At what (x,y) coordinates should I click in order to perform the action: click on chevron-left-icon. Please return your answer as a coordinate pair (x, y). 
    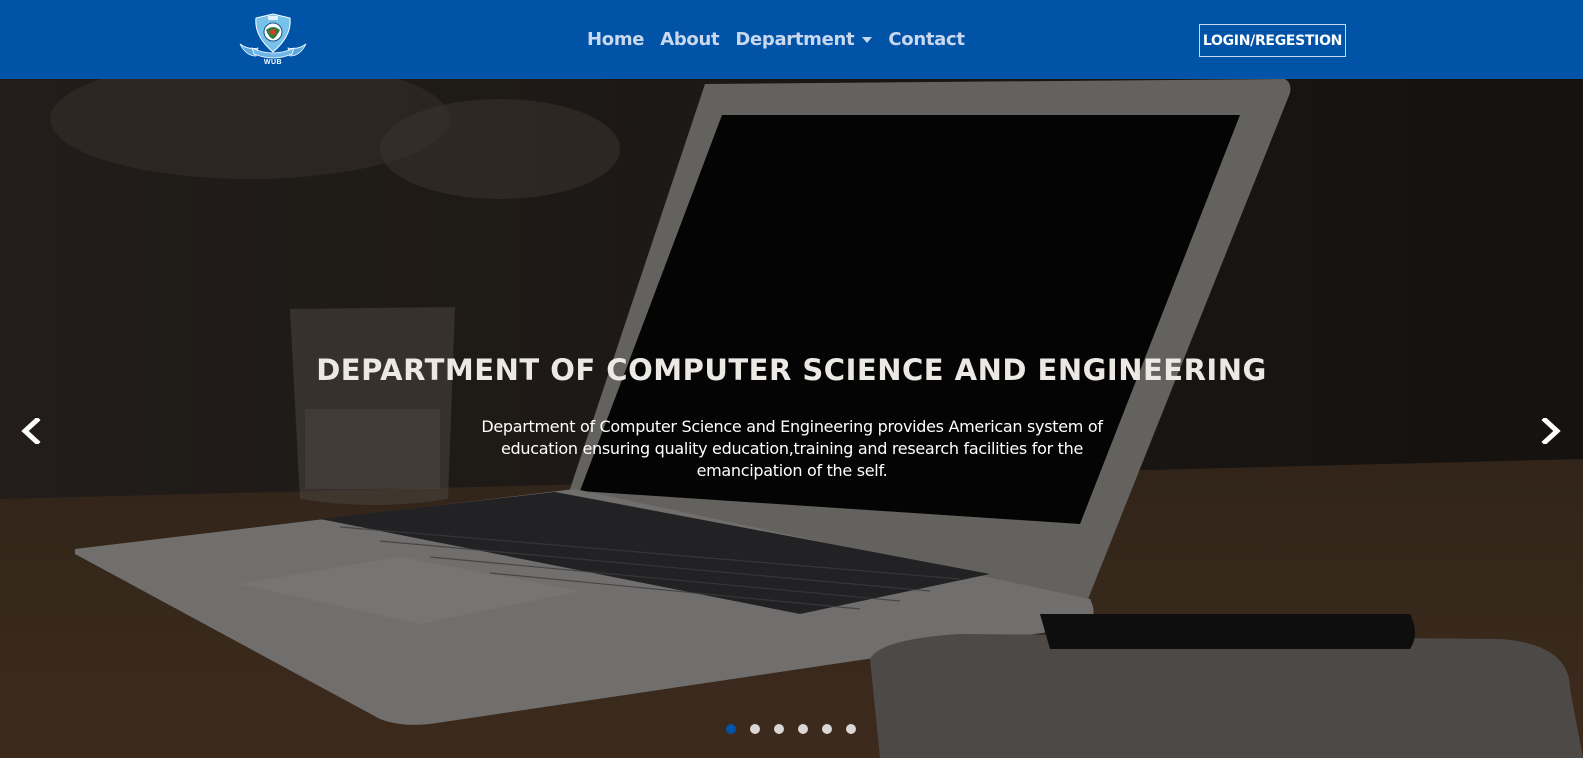
    Looking at the image, I should click on (31, 431).